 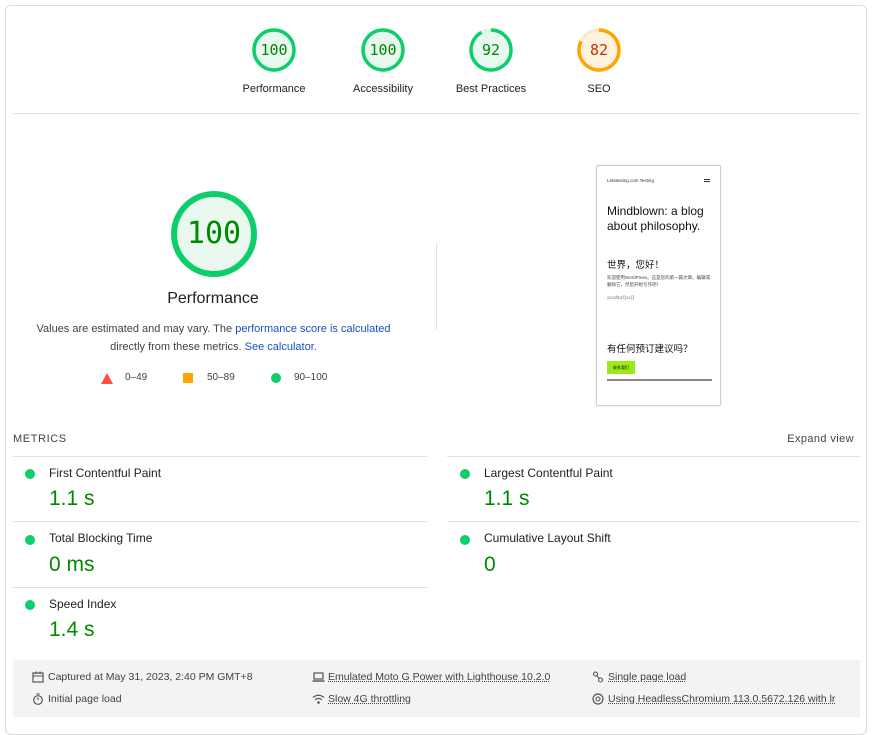 I want to click on metric-name: Speed Index, so click(x=83, y=604).